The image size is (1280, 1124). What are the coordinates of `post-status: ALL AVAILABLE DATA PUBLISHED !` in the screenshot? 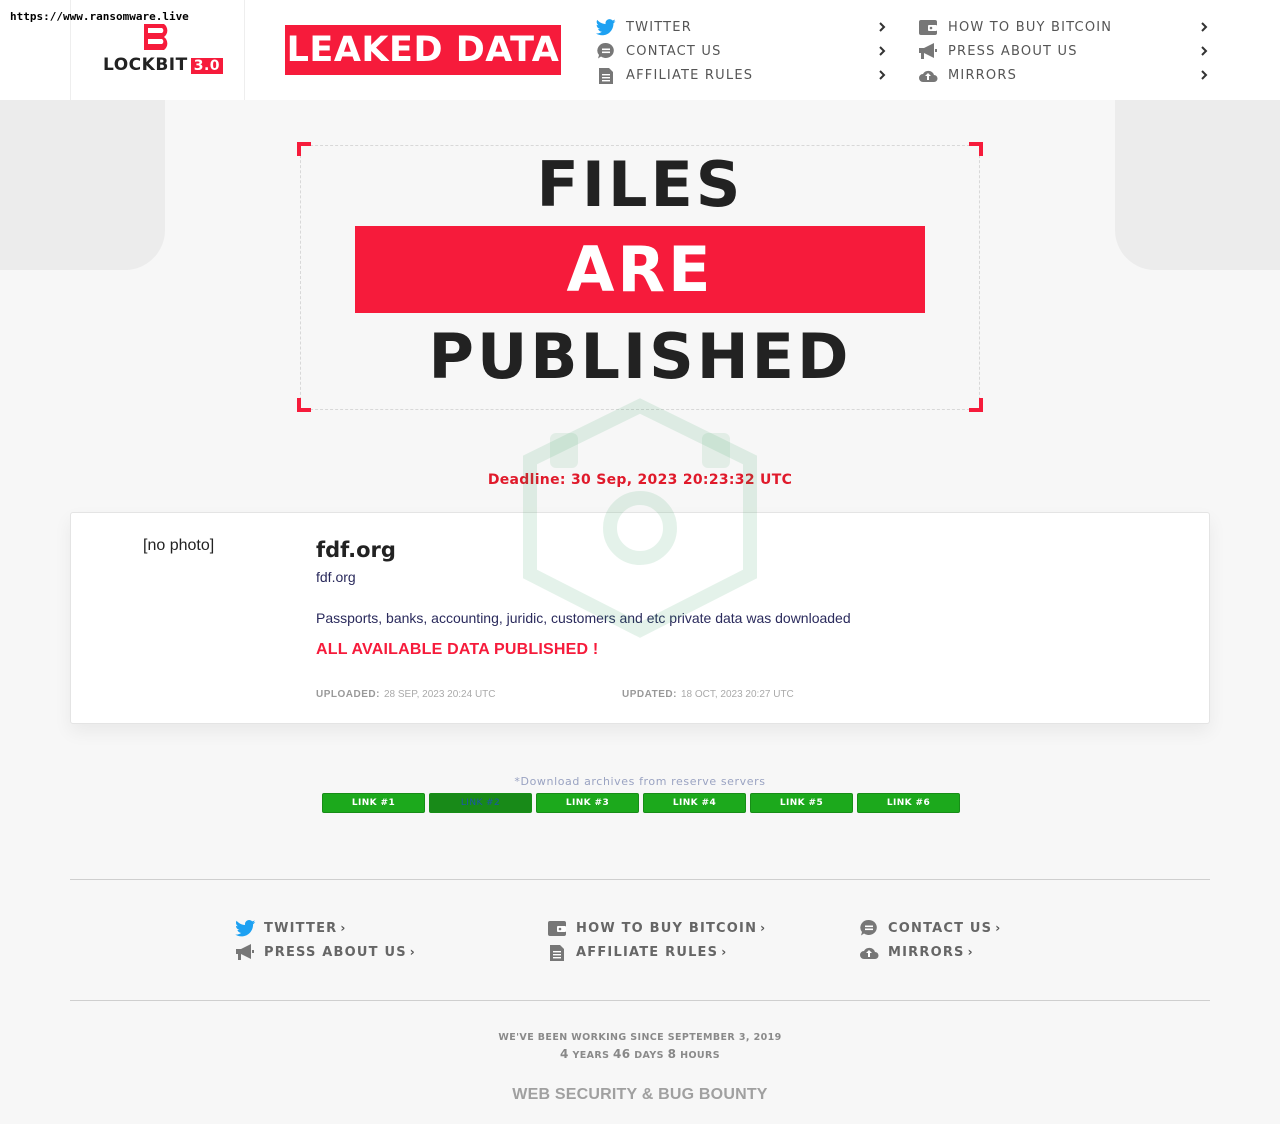 It's located at (457, 649).